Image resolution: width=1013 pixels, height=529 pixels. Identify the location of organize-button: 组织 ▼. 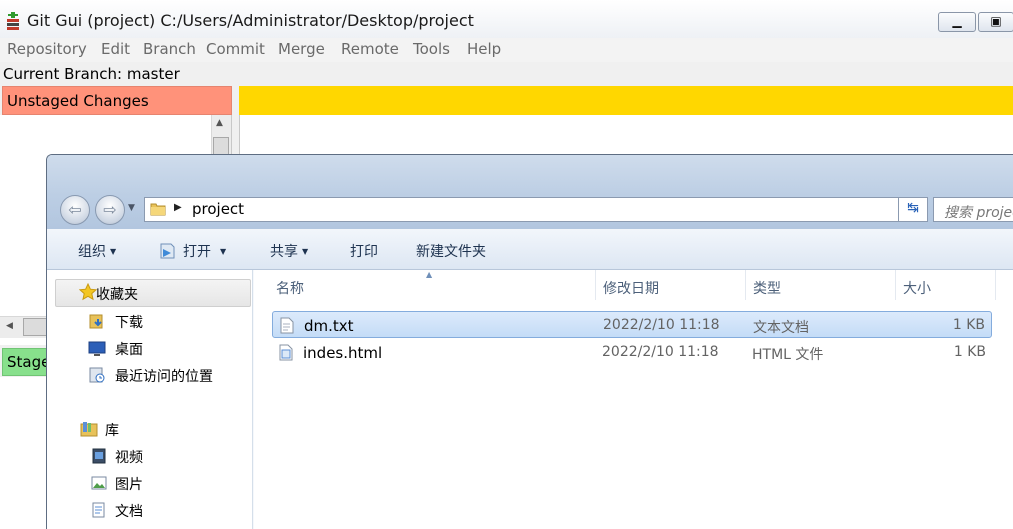
(97, 251).